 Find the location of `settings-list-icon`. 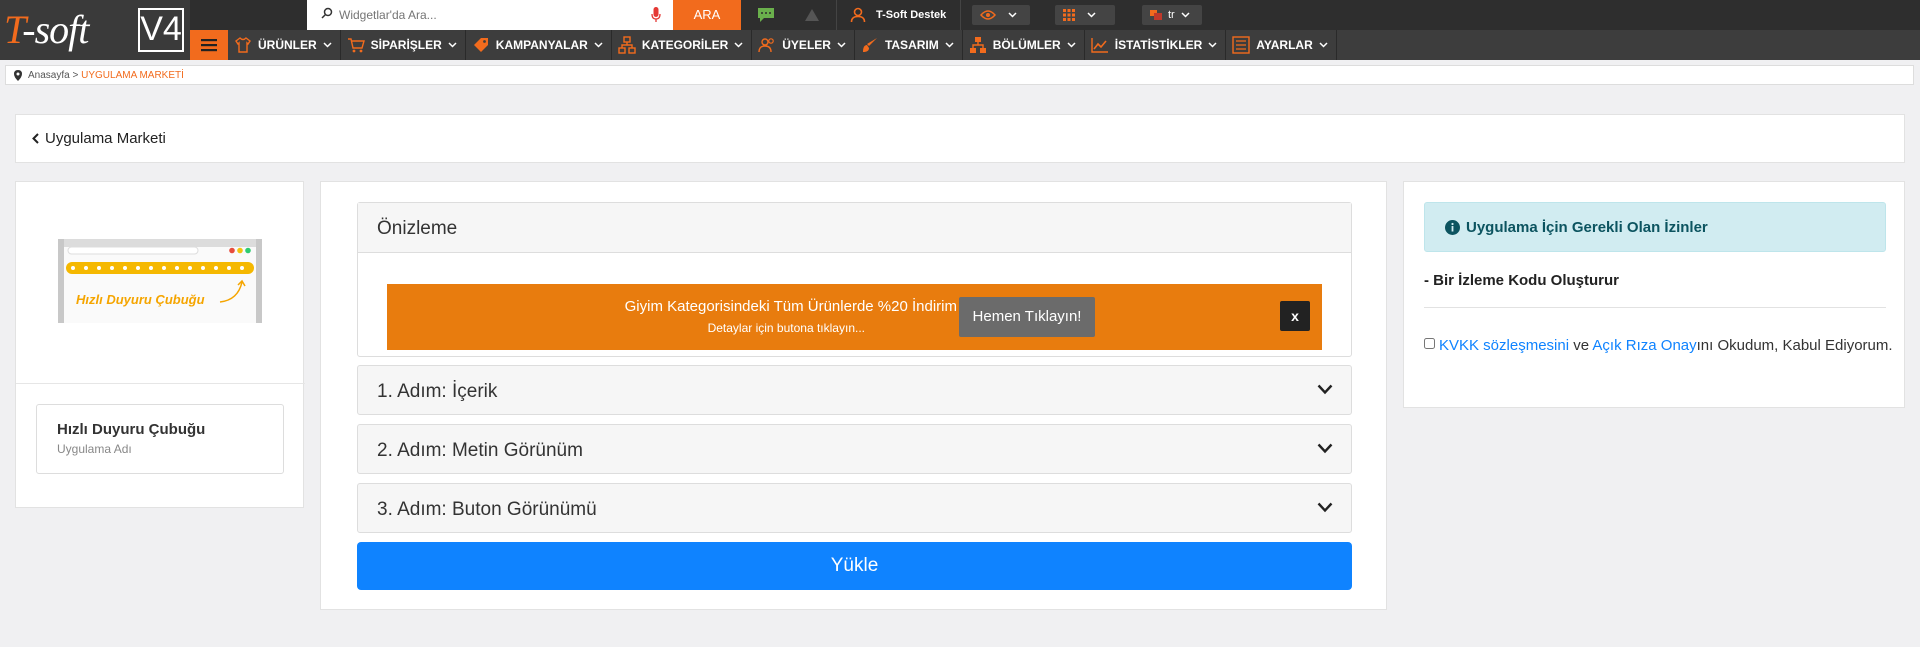

settings-list-icon is located at coordinates (1241, 45).